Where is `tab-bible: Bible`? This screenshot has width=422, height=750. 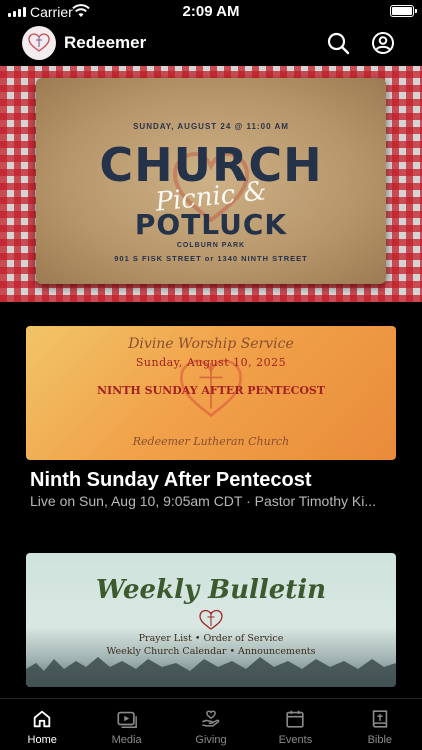
tab-bible: Bible is located at coordinates (380, 724).